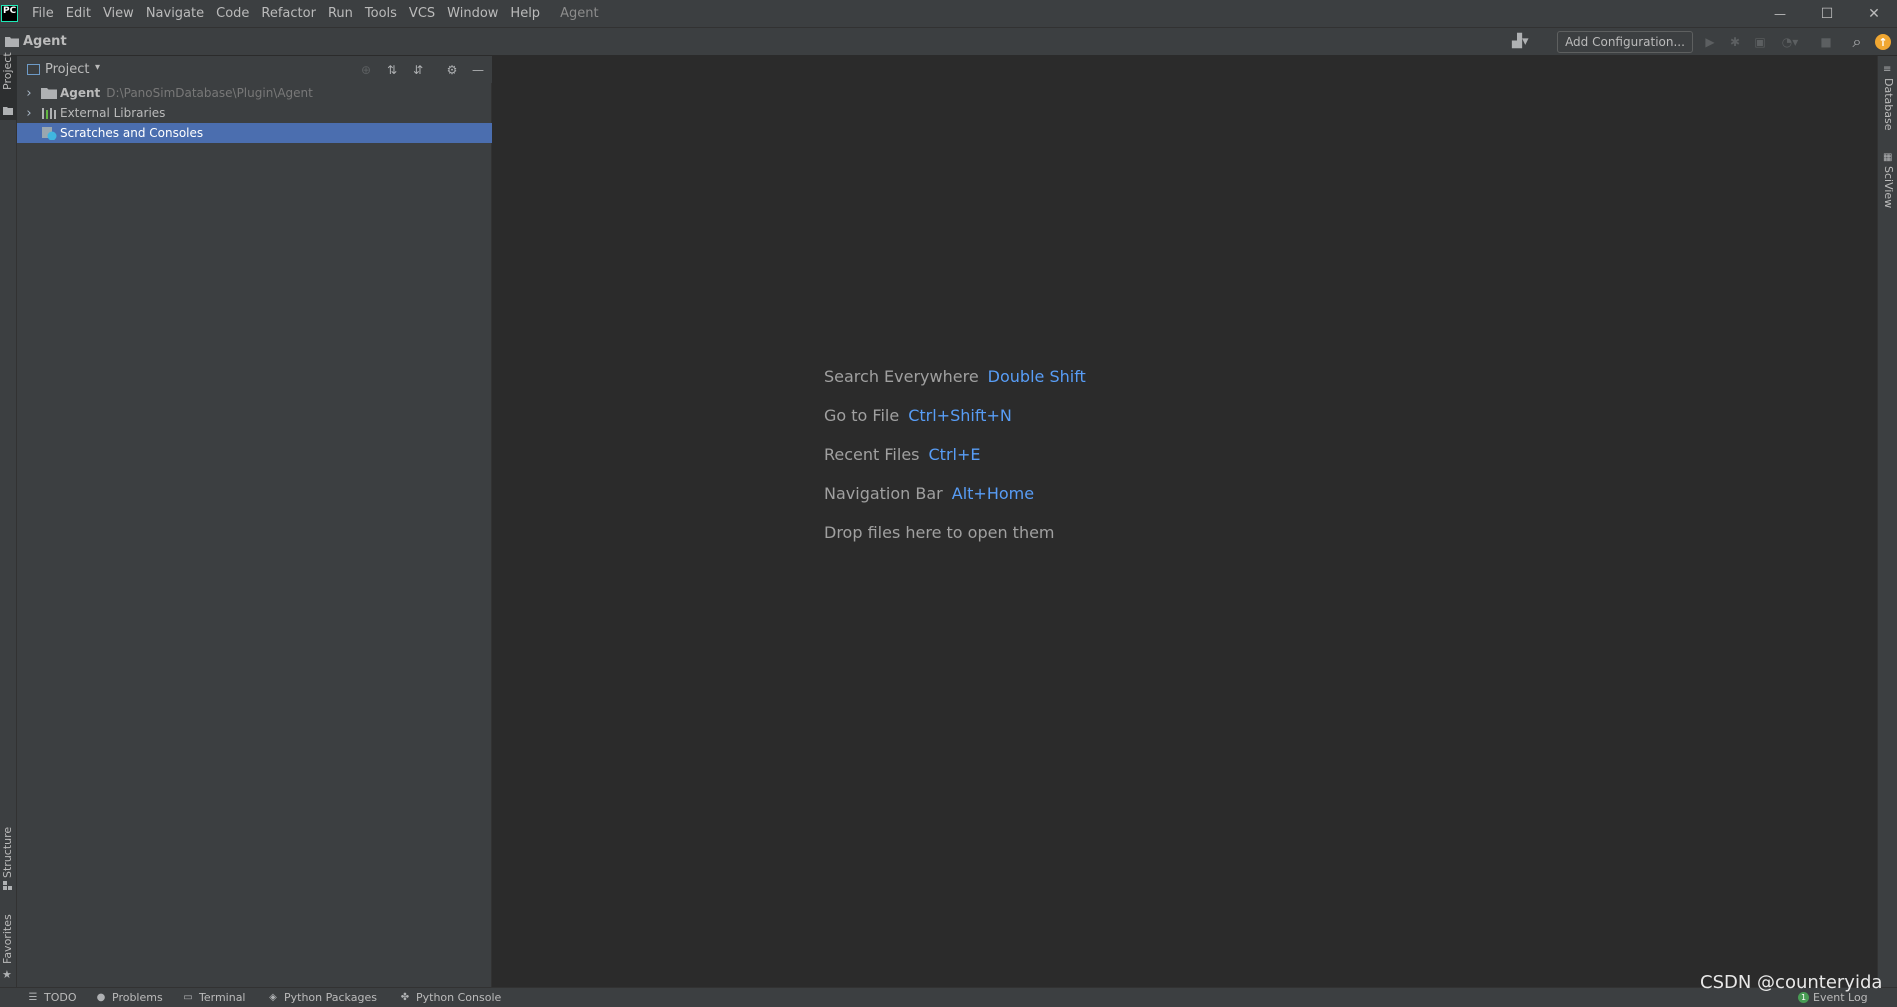 The width and height of the screenshot is (1897, 1007). Describe the element at coordinates (525, 13) in the screenshot. I see `menu-help: Help` at that location.